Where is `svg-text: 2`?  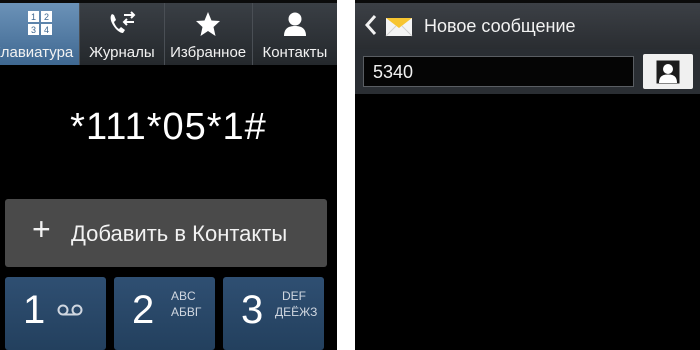
svg-text: 2 is located at coordinates (46, 17).